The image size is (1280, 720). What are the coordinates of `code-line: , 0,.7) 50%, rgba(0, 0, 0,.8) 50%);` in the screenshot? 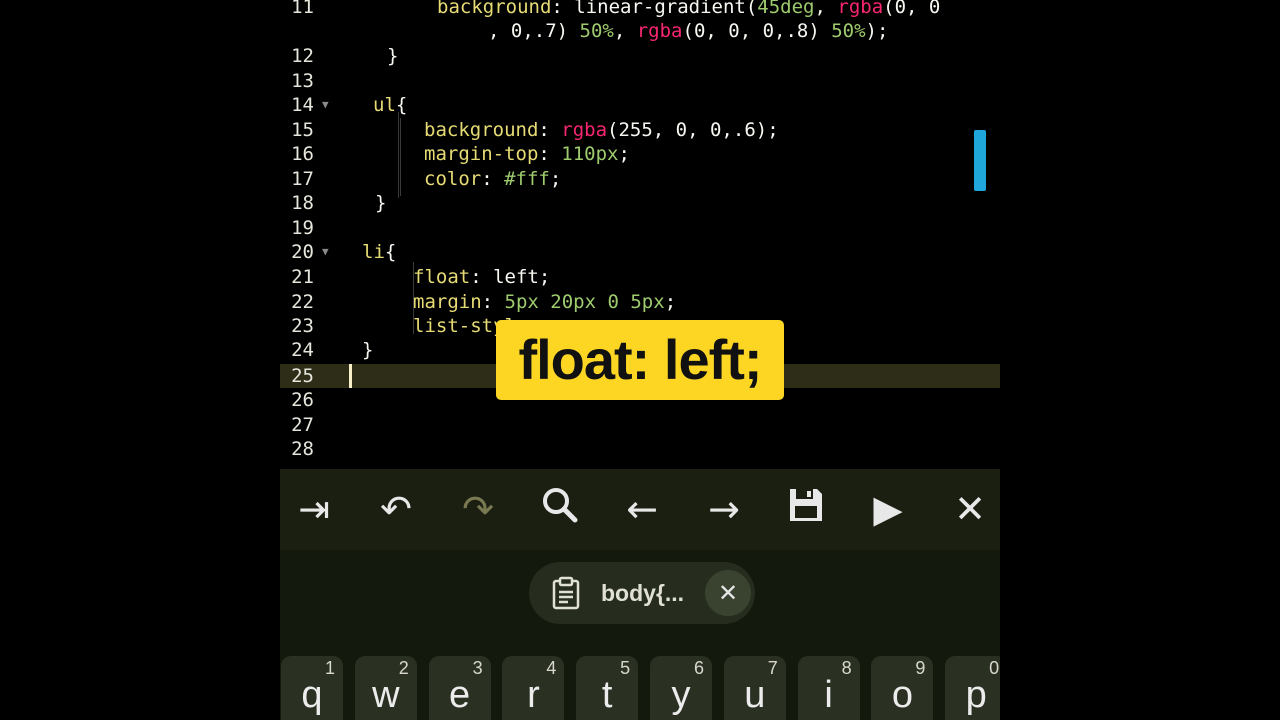 It's located at (640, 31).